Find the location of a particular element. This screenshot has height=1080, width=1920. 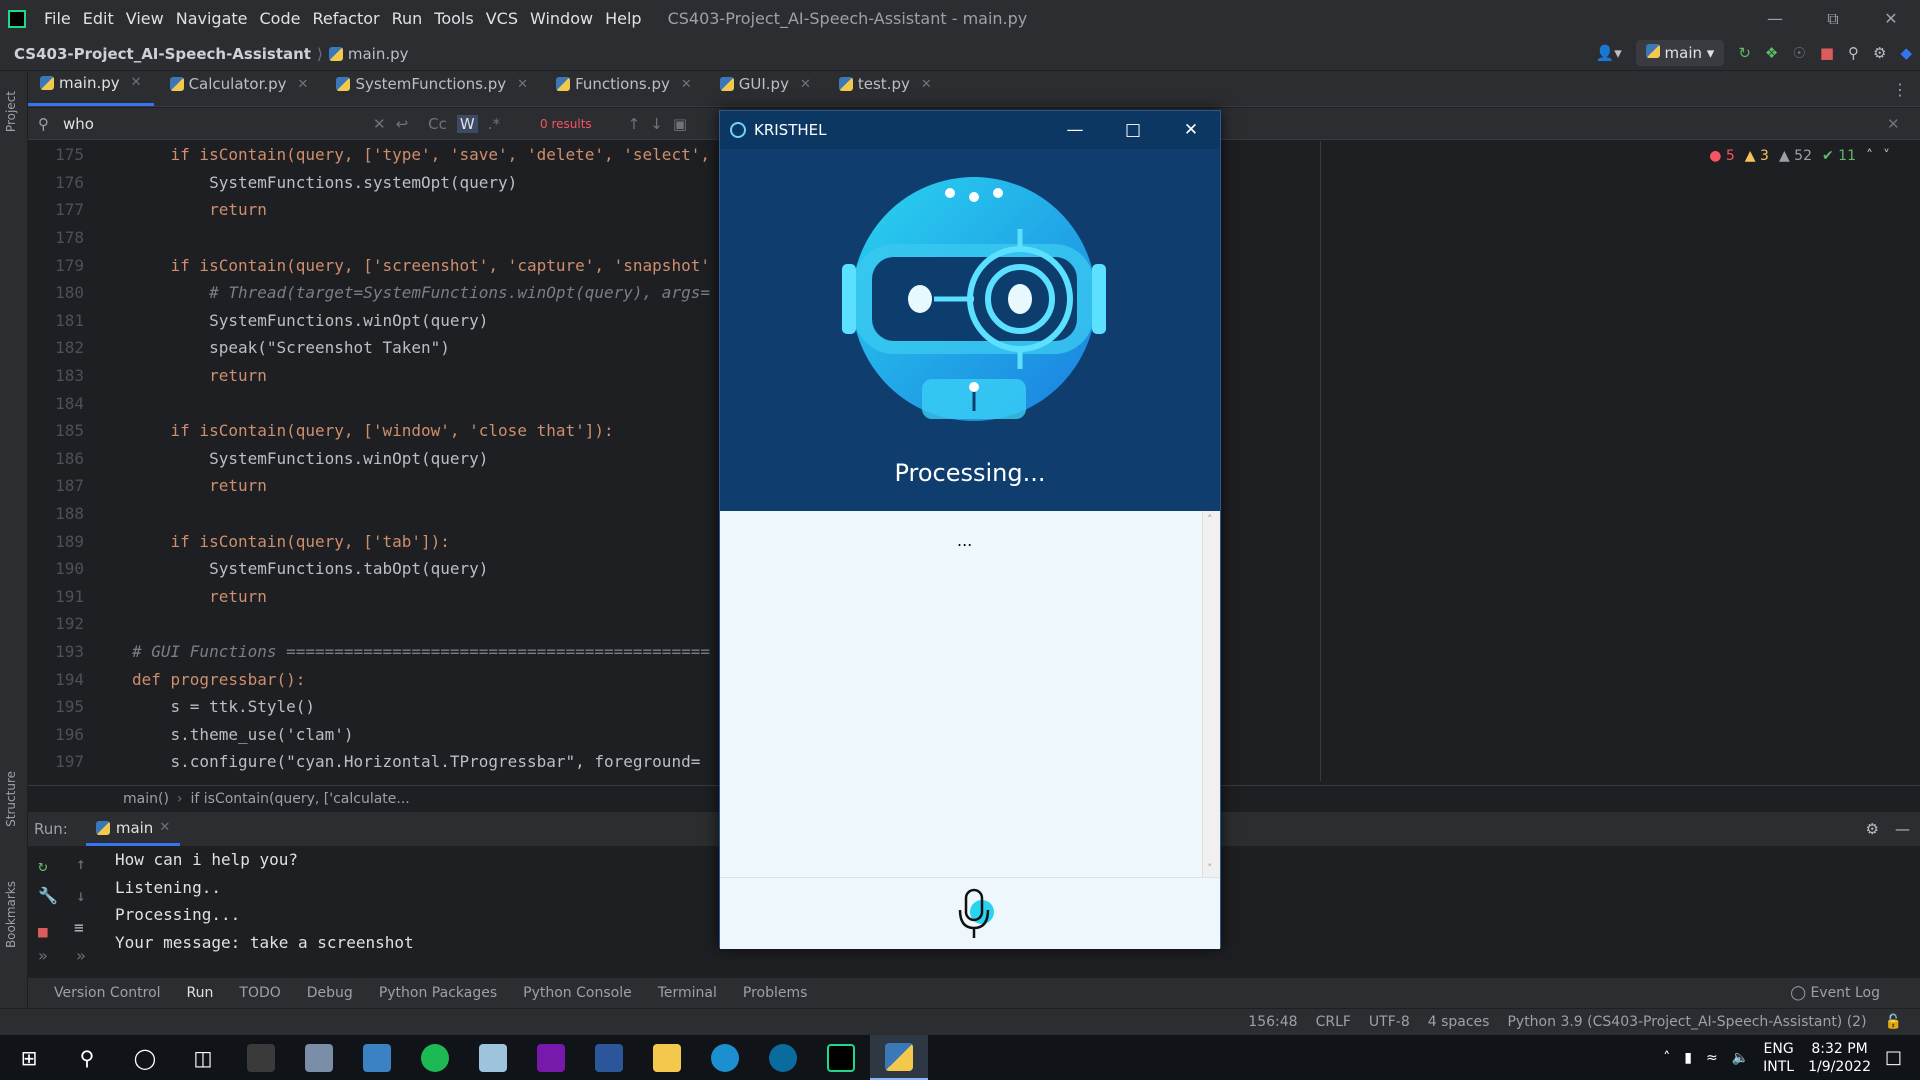

indent-setting: 4 spaces is located at coordinates (1459, 1022).